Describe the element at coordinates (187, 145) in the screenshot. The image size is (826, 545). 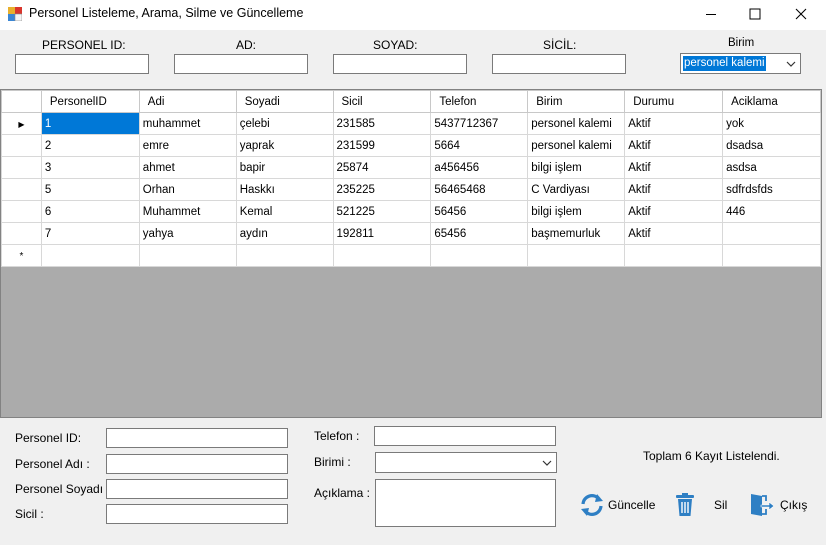
I see `table-cell: emre` at that location.